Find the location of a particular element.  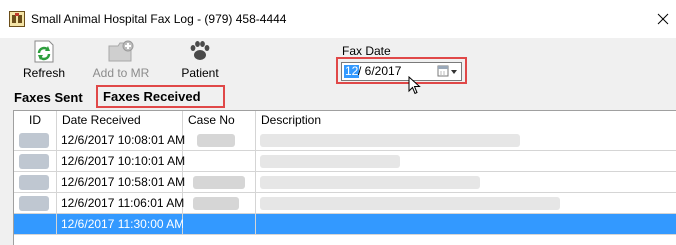

table-row: 12/6/2017 10:08:01 AM is located at coordinates (345, 140).